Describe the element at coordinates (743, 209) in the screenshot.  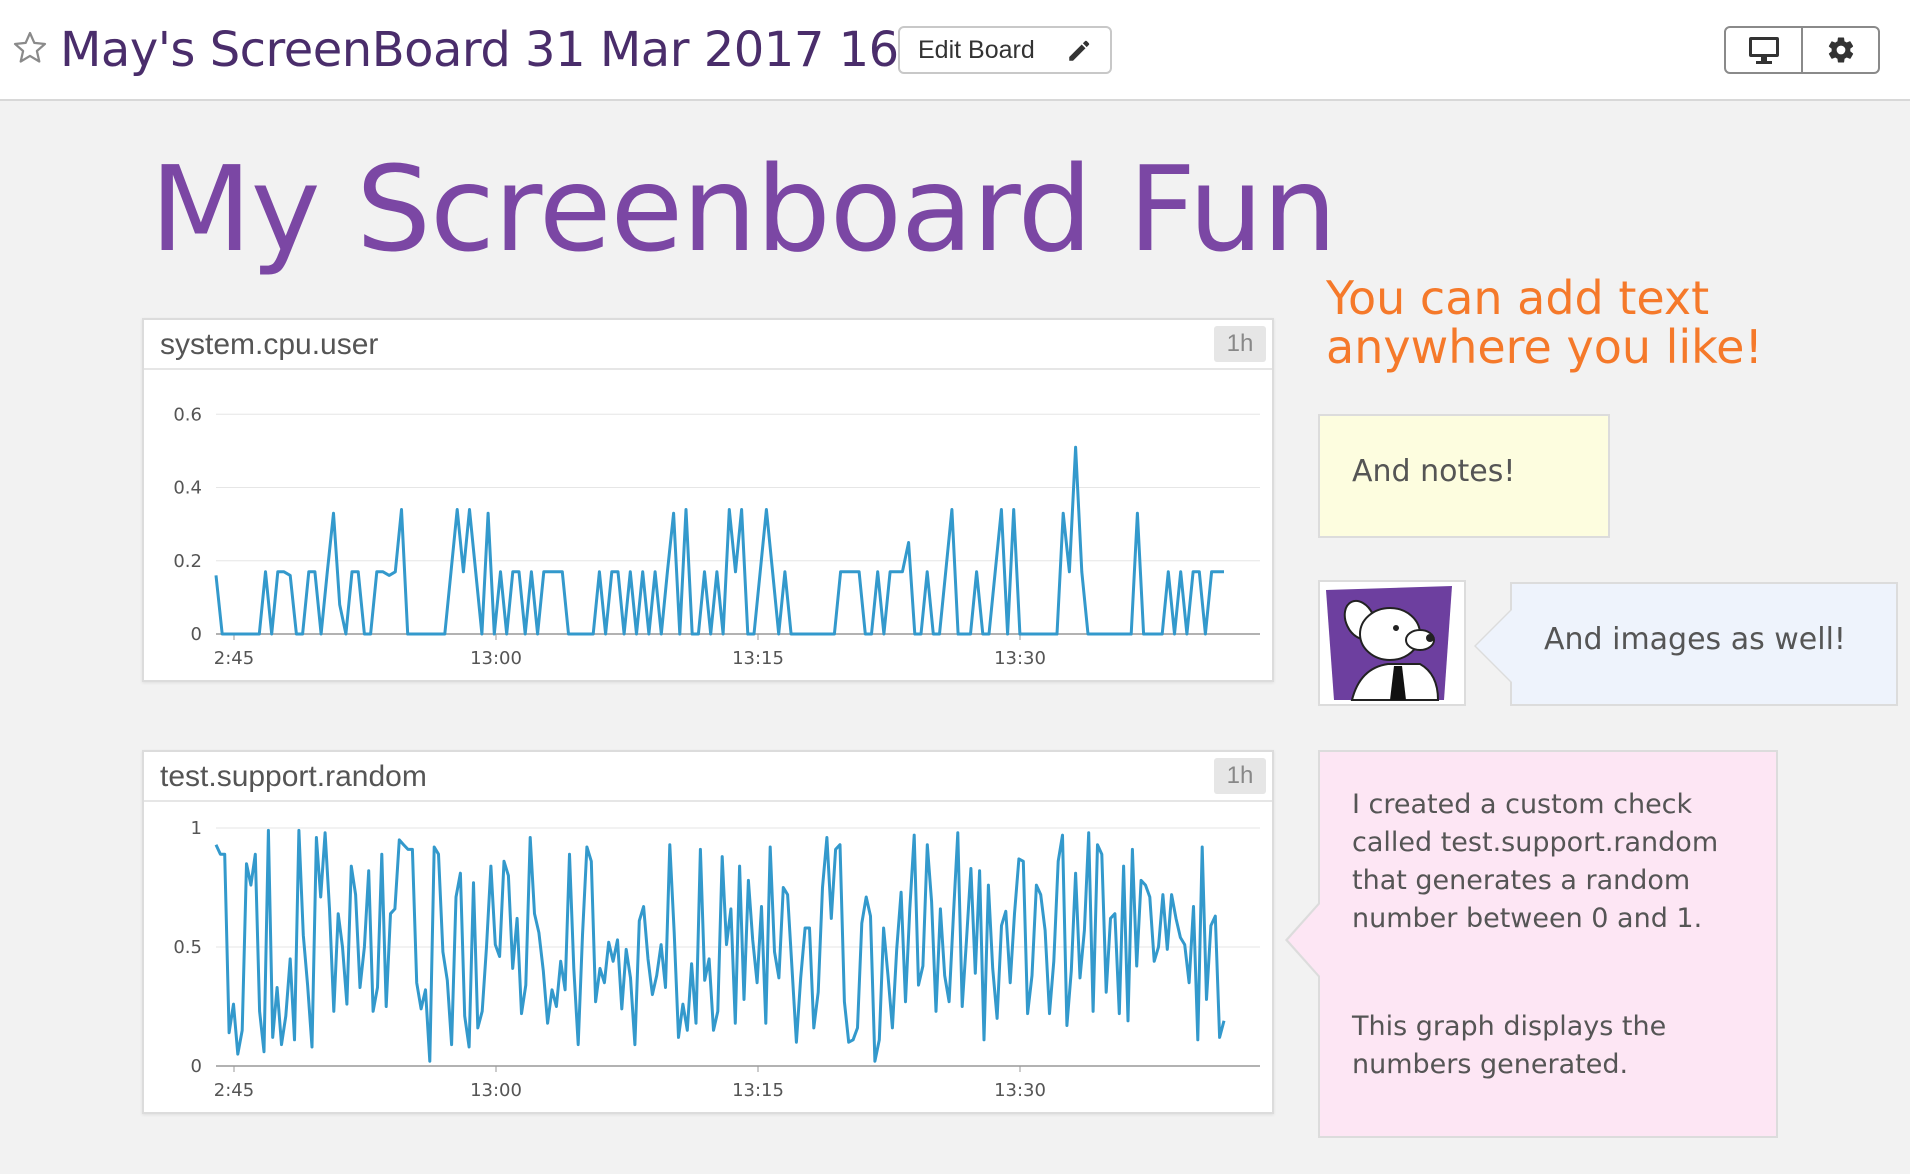
I see `screenboard-title: My Screenboard Fun` at that location.